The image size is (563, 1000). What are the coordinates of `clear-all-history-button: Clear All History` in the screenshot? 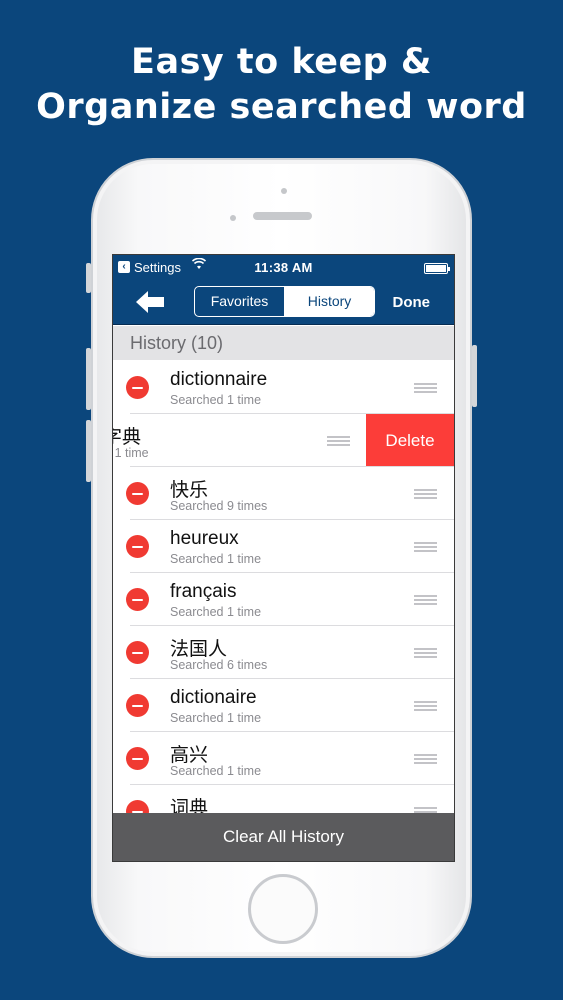 It's located at (283, 837).